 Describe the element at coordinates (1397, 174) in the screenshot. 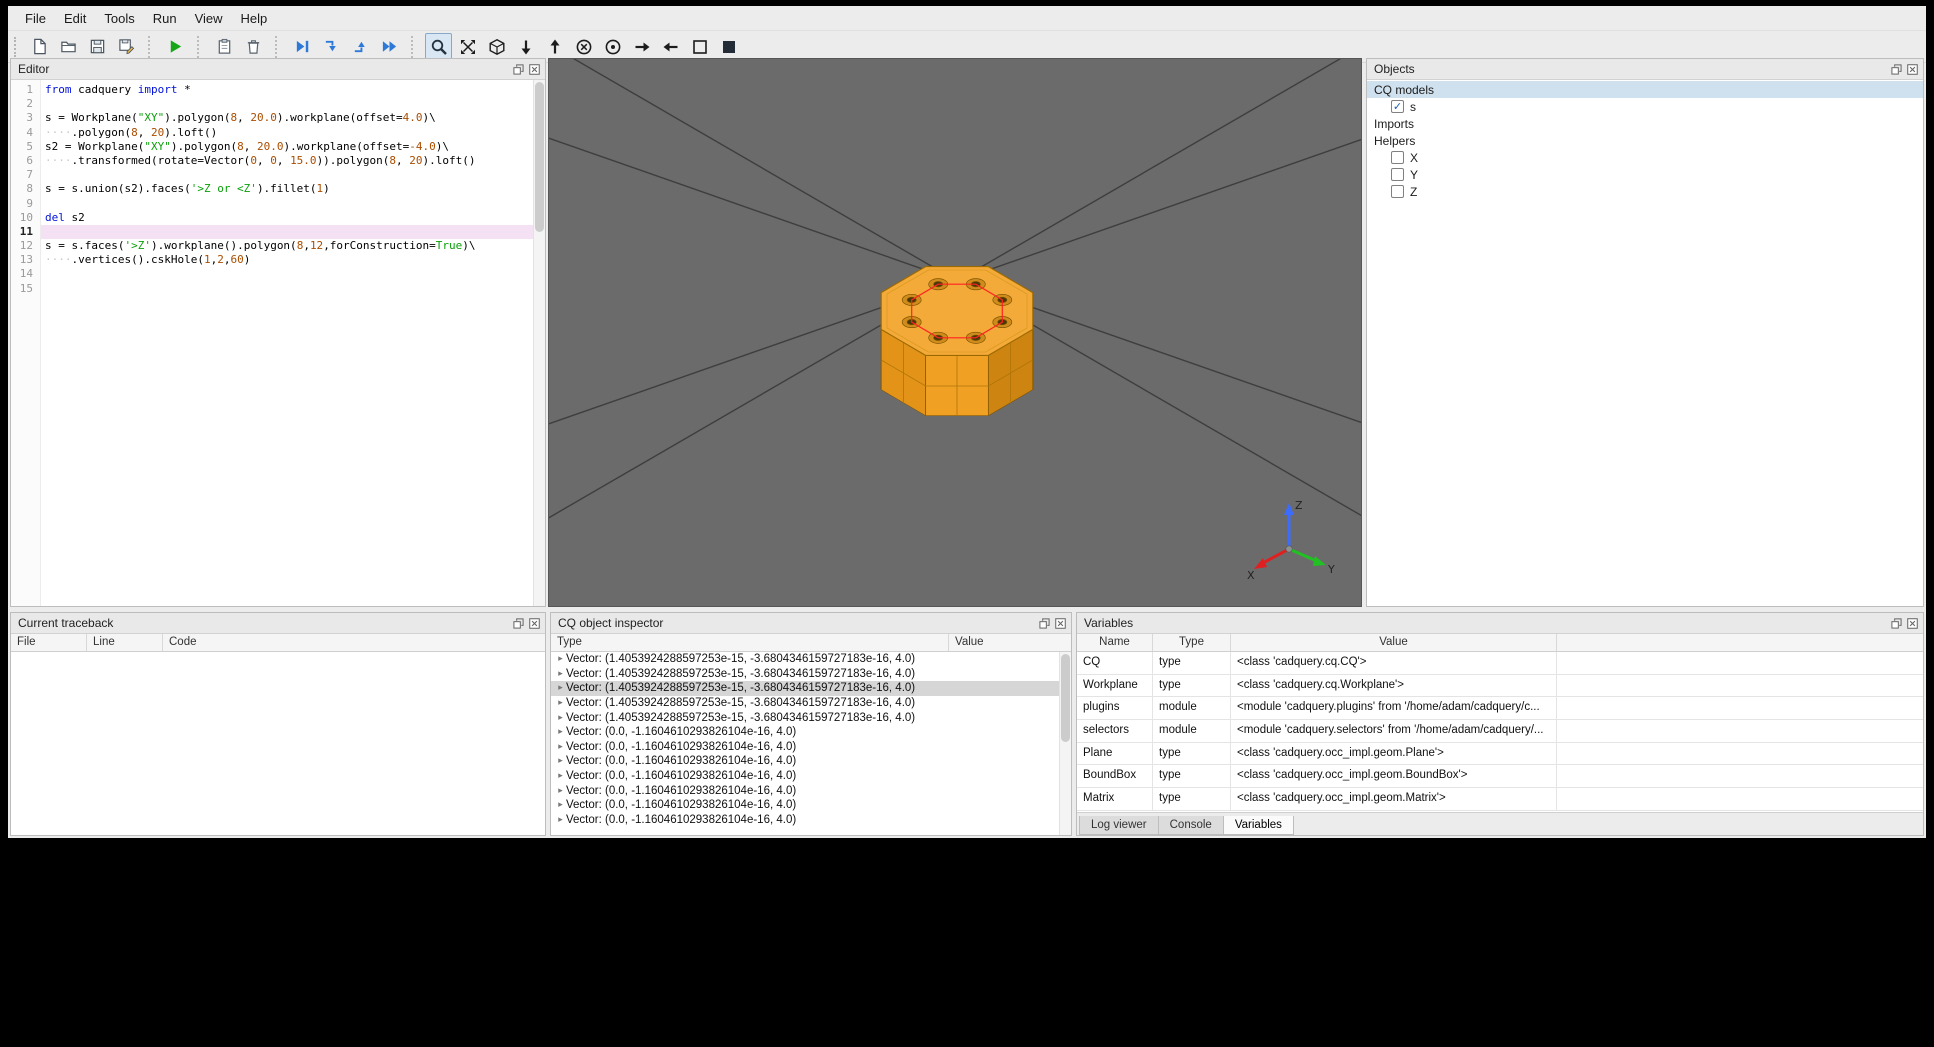

I see `checkbox-y-unchecked` at that location.